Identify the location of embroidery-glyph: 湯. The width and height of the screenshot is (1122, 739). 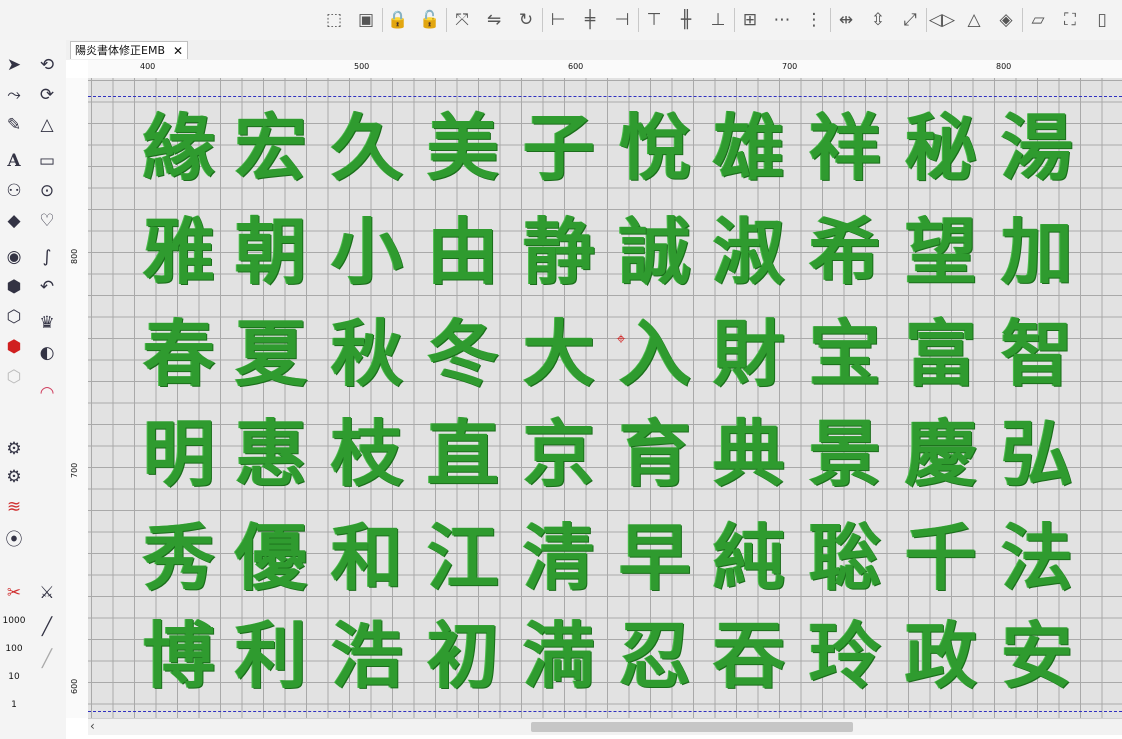
(1037, 148).